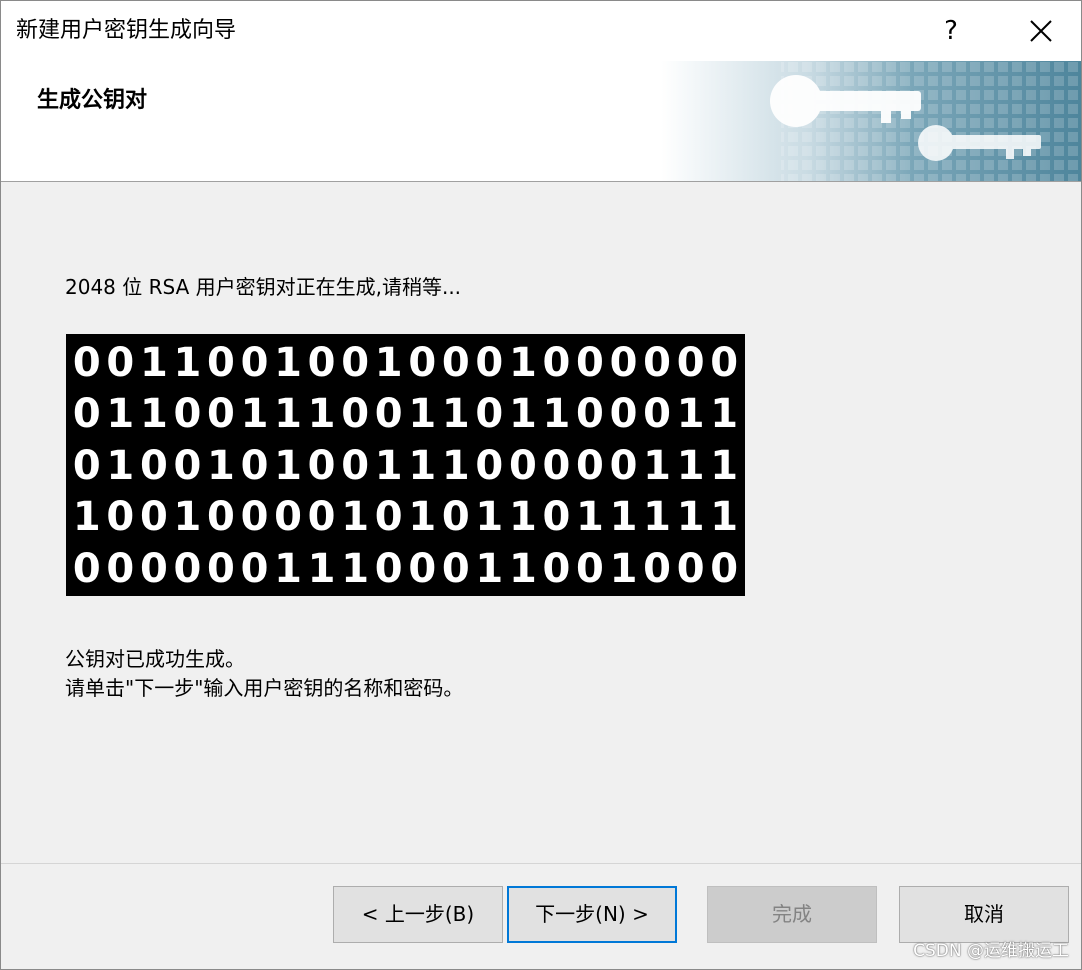 The image size is (1082, 970). I want to click on footer-separator, so click(541, 863).